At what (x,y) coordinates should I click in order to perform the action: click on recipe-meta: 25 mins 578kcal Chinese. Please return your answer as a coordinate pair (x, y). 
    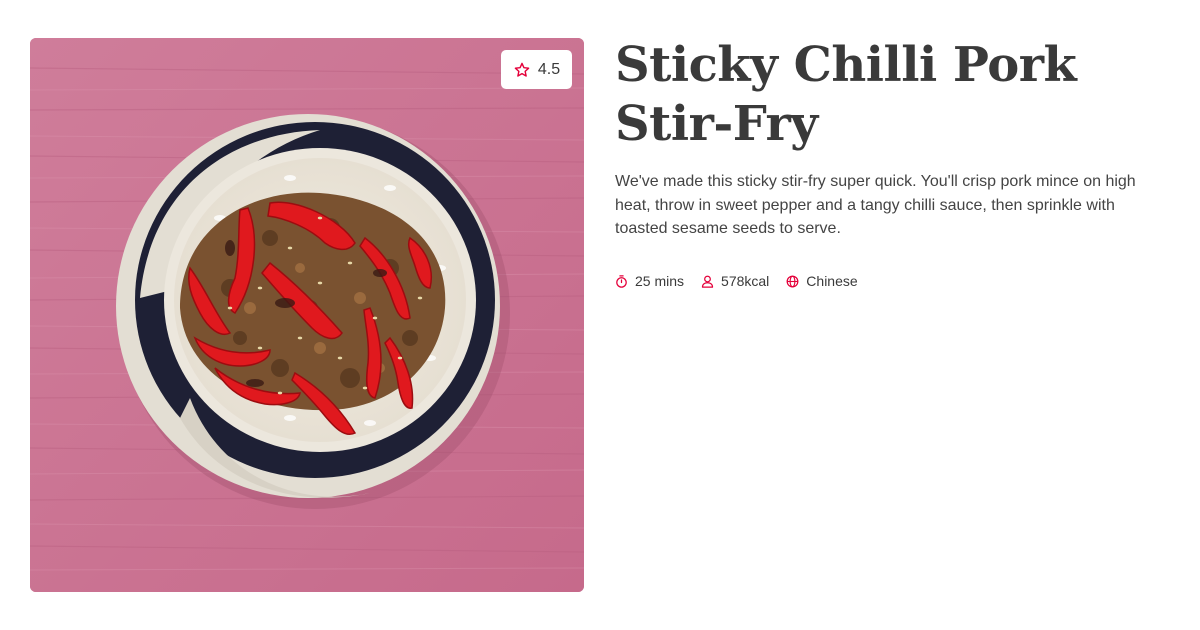
    Looking at the image, I should click on (736, 281).